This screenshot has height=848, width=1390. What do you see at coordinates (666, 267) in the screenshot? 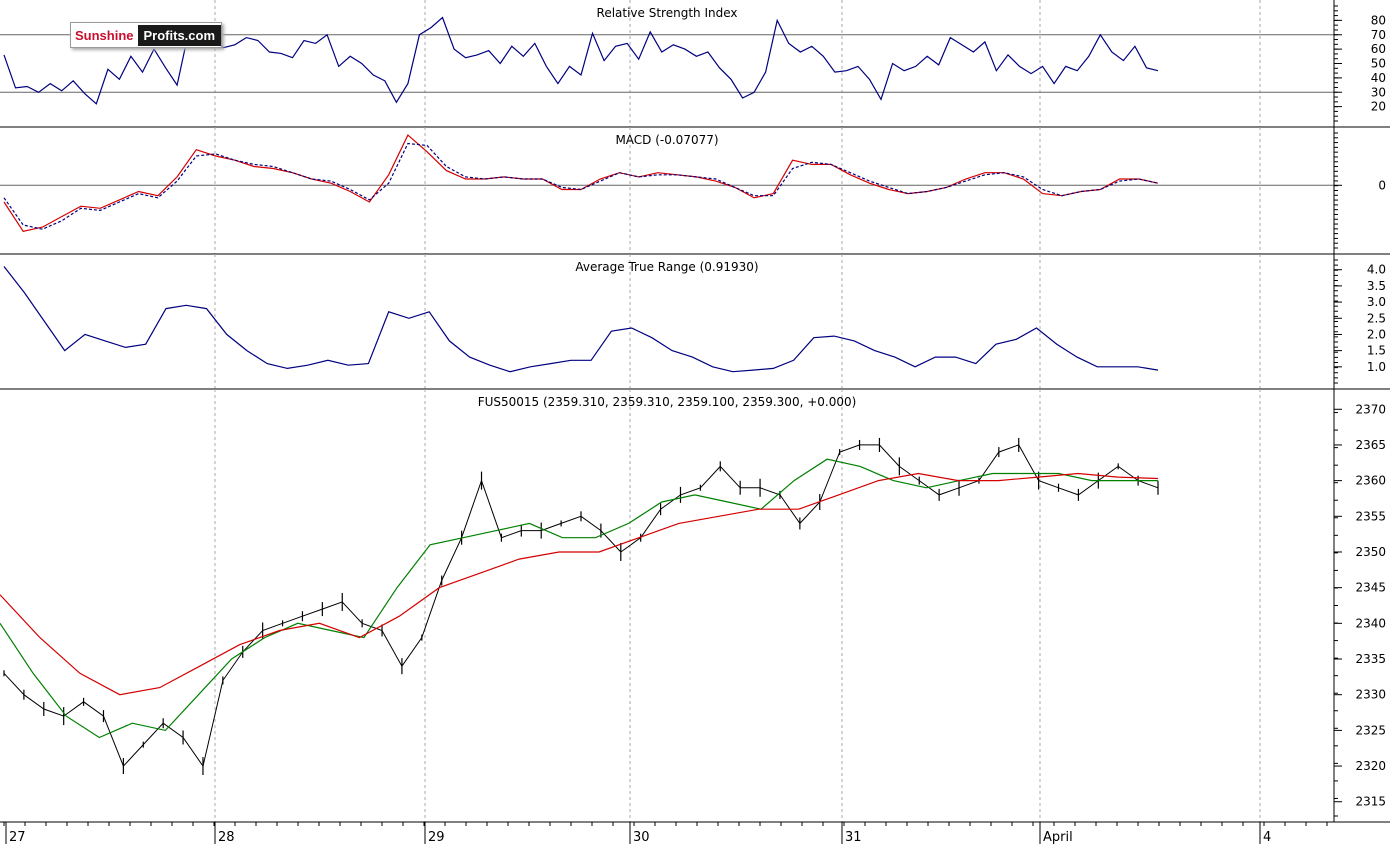
I see `panel-title: Average True Range (0.91930)` at bounding box center [666, 267].